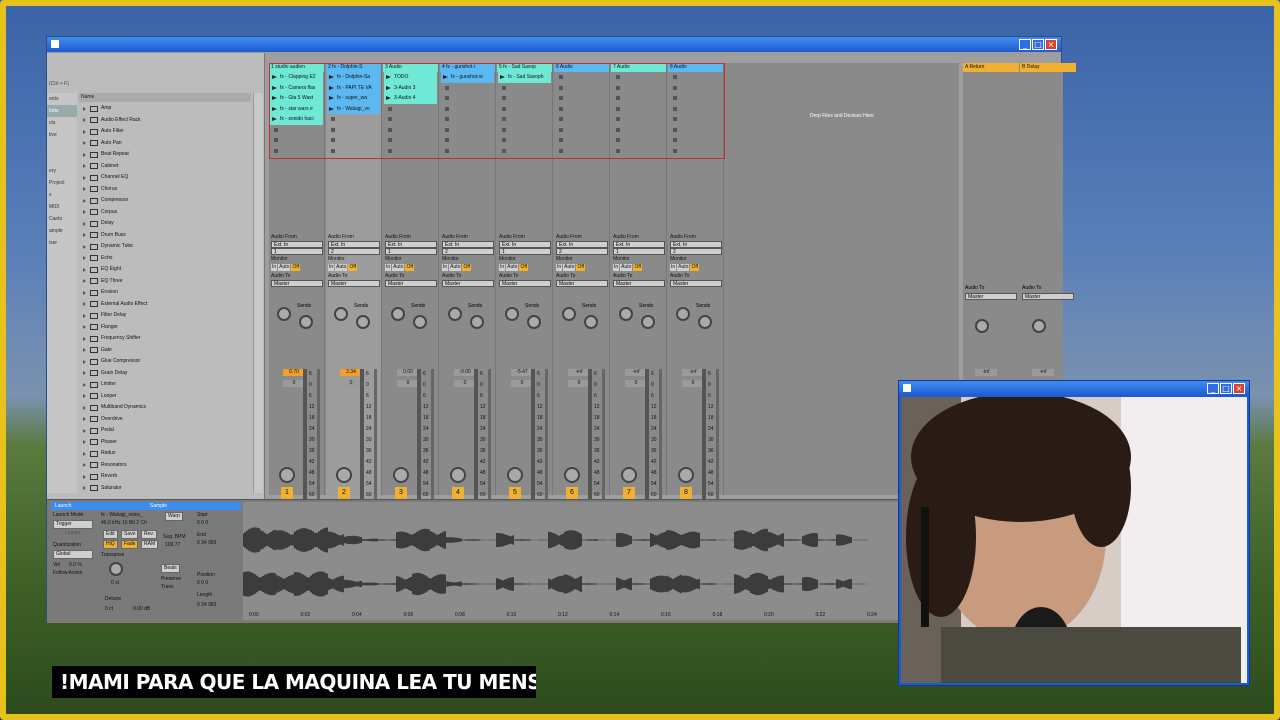 This screenshot has height=720, width=1280. What do you see at coordinates (165, 97) in the screenshot?
I see `browser-column-header: Name` at bounding box center [165, 97].